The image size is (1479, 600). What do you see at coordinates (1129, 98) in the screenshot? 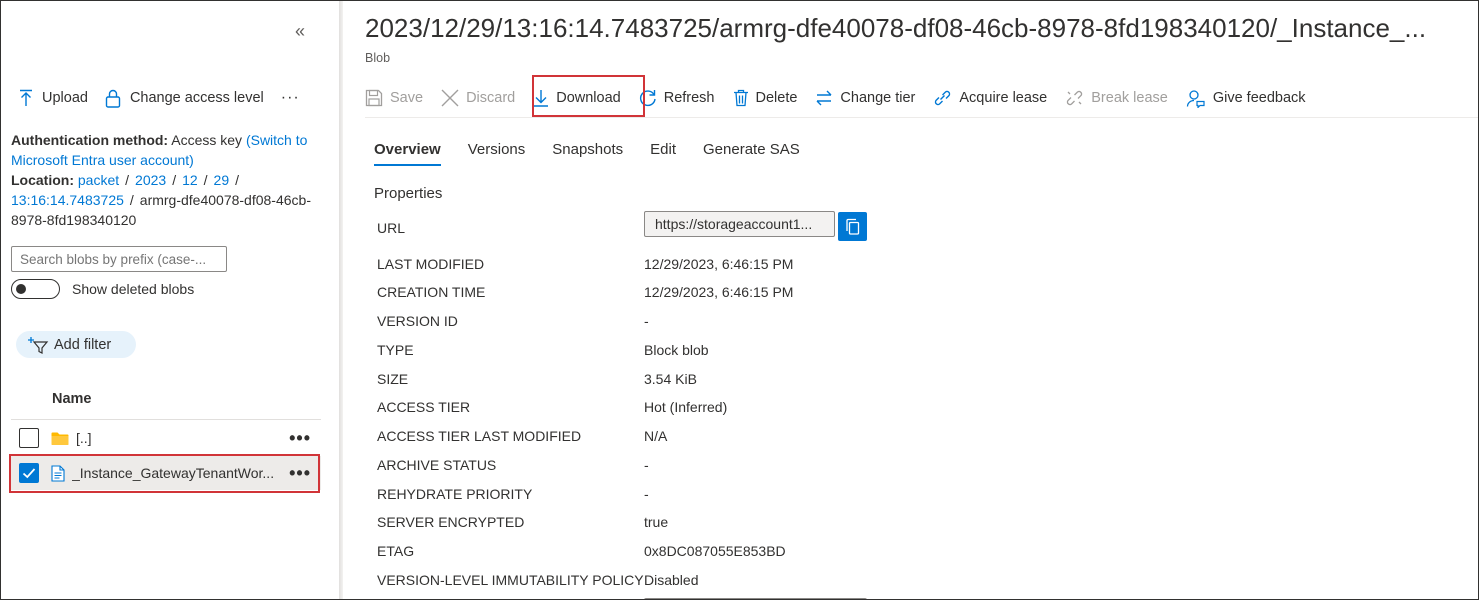
I see `break-lease-label: Break lease` at bounding box center [1129, 98].